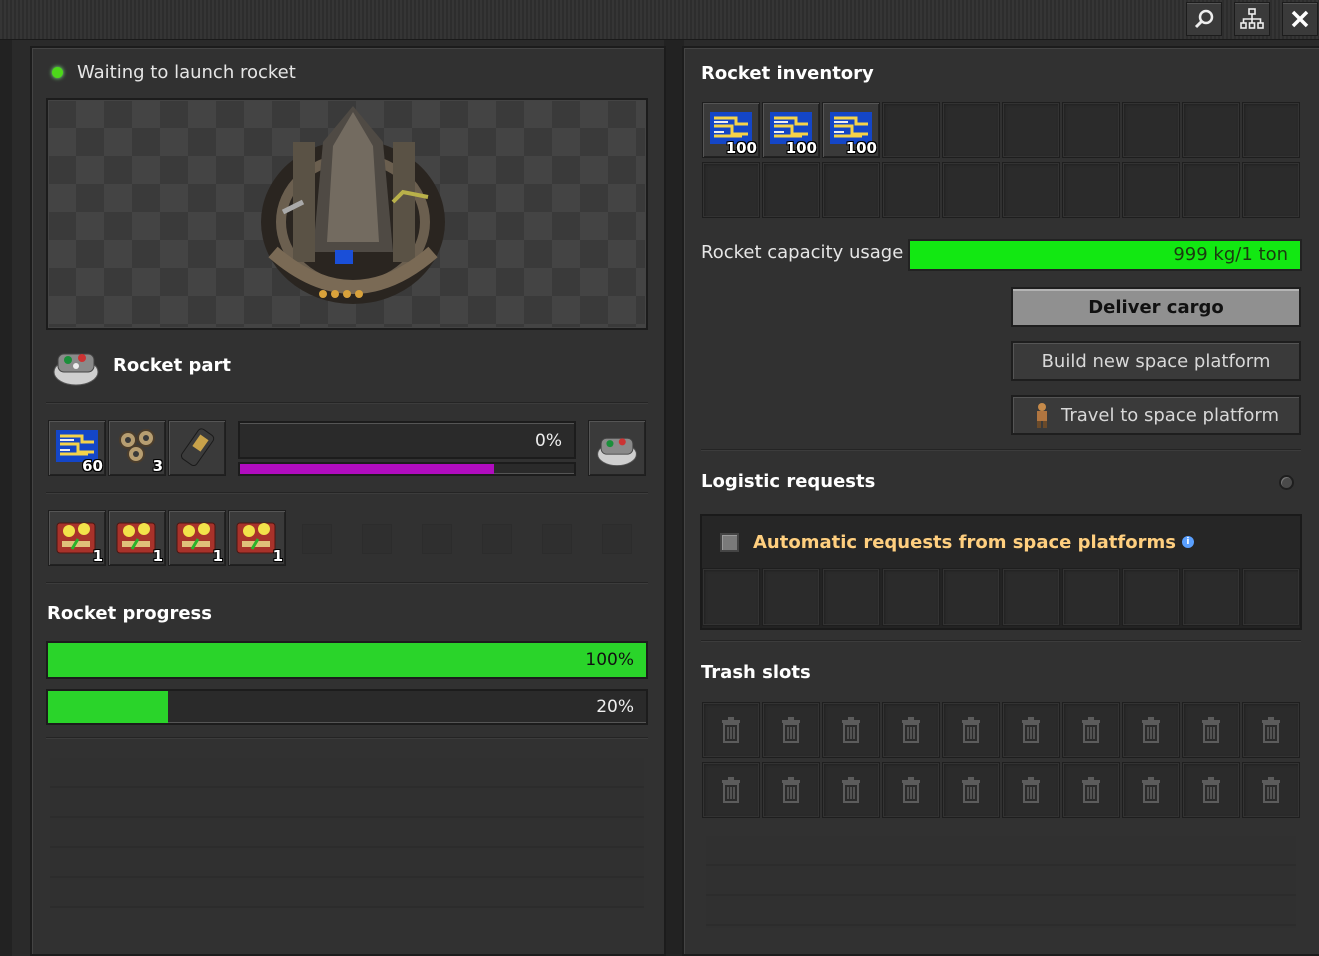 This screenshot has width=1319, height=956. I want to click on rocket-fuel-icon, so click(197, 447).